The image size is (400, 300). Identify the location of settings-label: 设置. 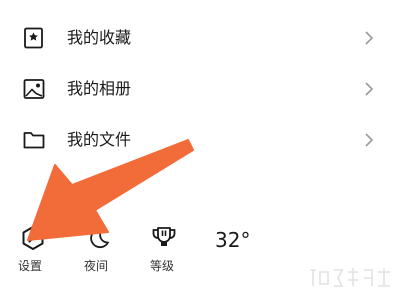
(30, 266).